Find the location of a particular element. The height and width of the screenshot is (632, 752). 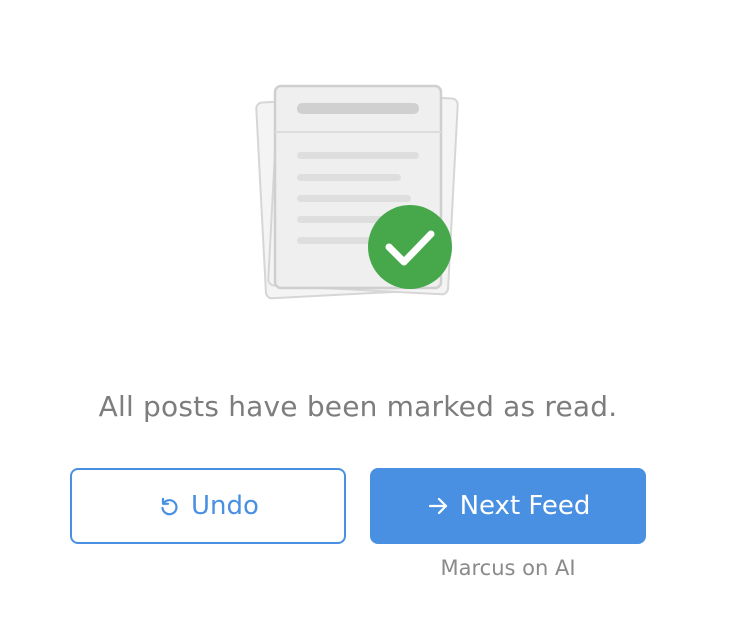

checkmark-circle-icon is located at coordinates (410, 247).